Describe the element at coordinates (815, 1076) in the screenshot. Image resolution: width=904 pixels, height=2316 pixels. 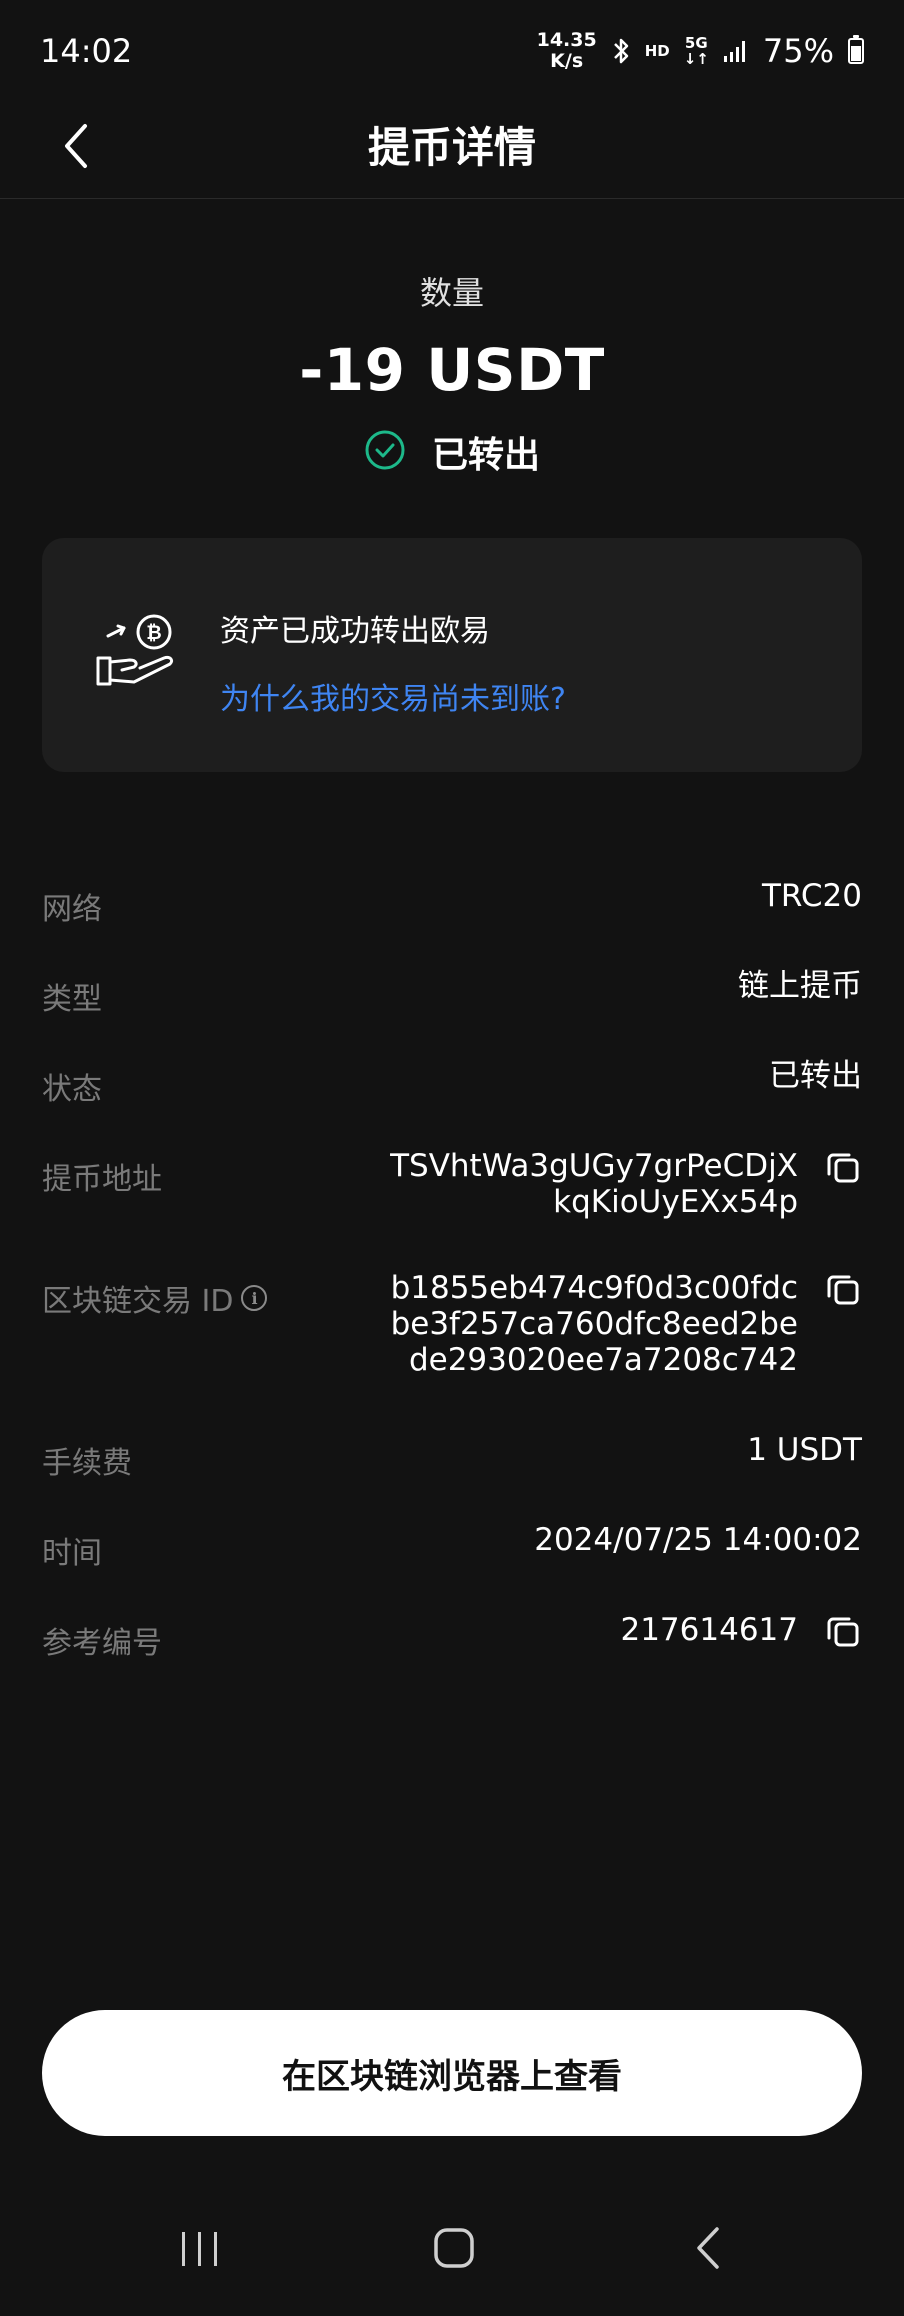
I see `status-value: 已转出` at that location.